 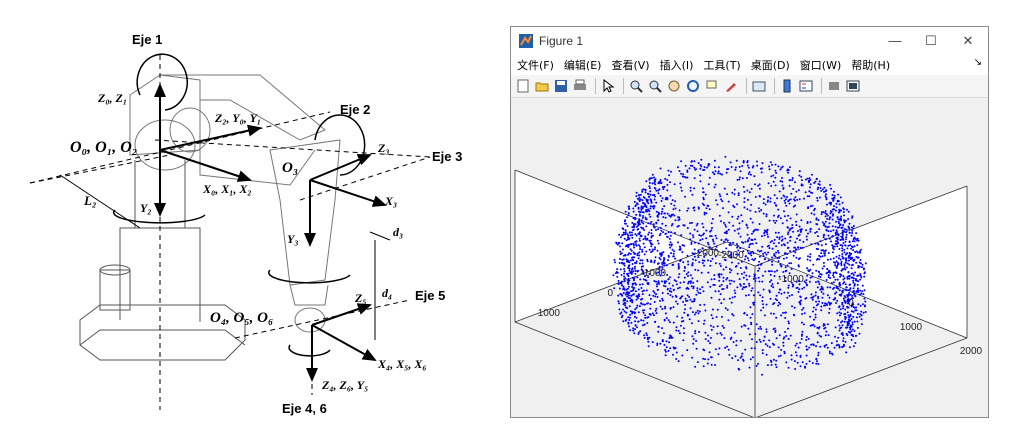 What do you see at coordinates (731, 86) in the screenshot?
I see `brush-icon` at bounding box center [731, 86].